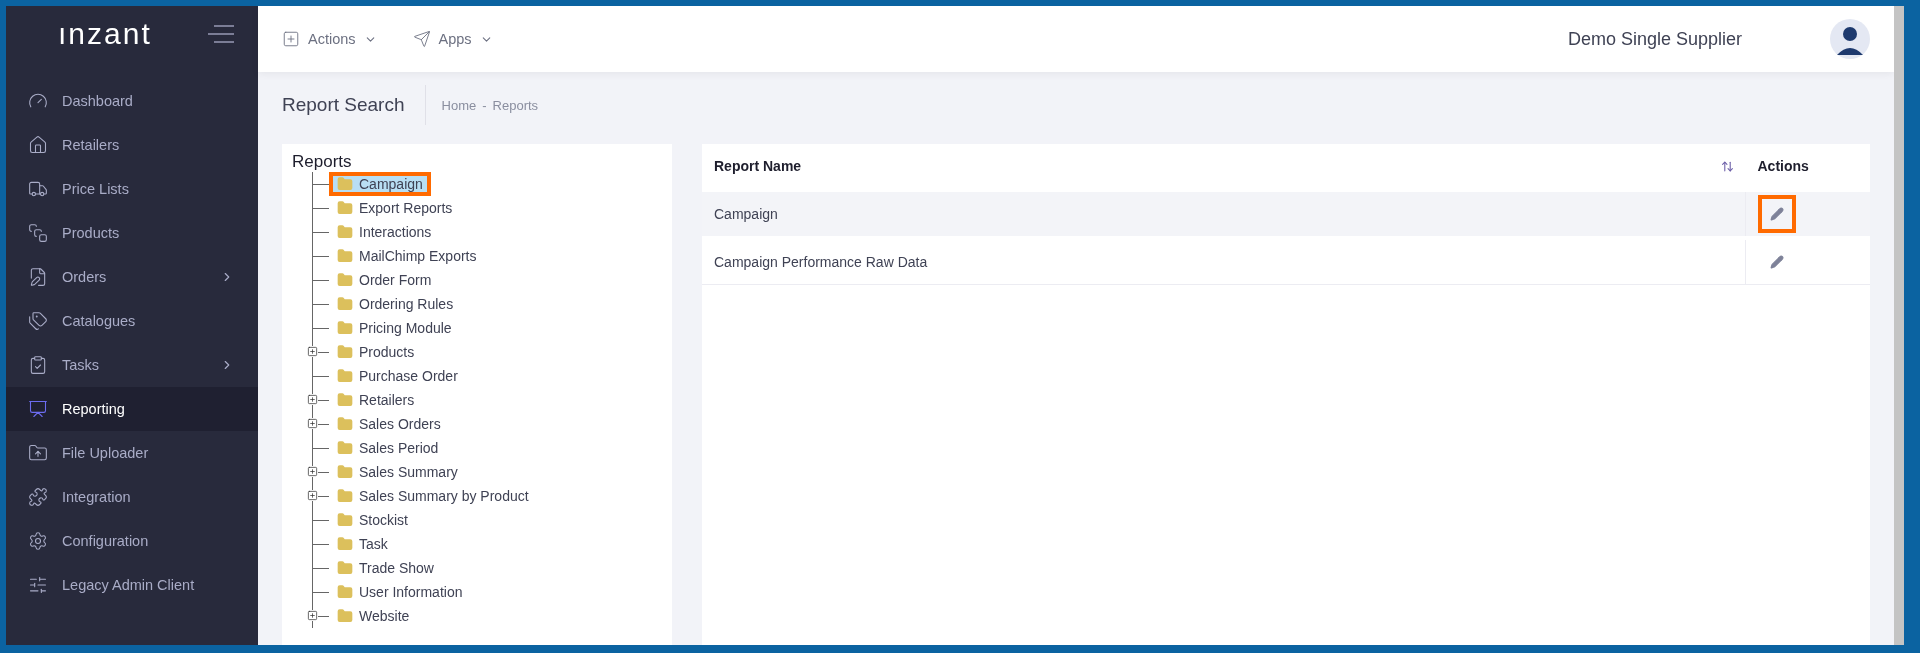 This screenshot has width=1920, height=653. Describe the element at coordinates (1899, 325) in the screenshot. I see `scrollbar` at that location.